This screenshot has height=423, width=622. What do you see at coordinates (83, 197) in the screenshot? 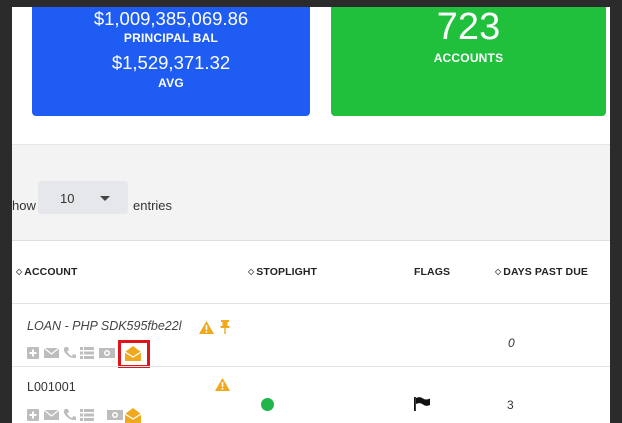
I see `entries-per-page-select: 10` at bounding box center [83, 197].